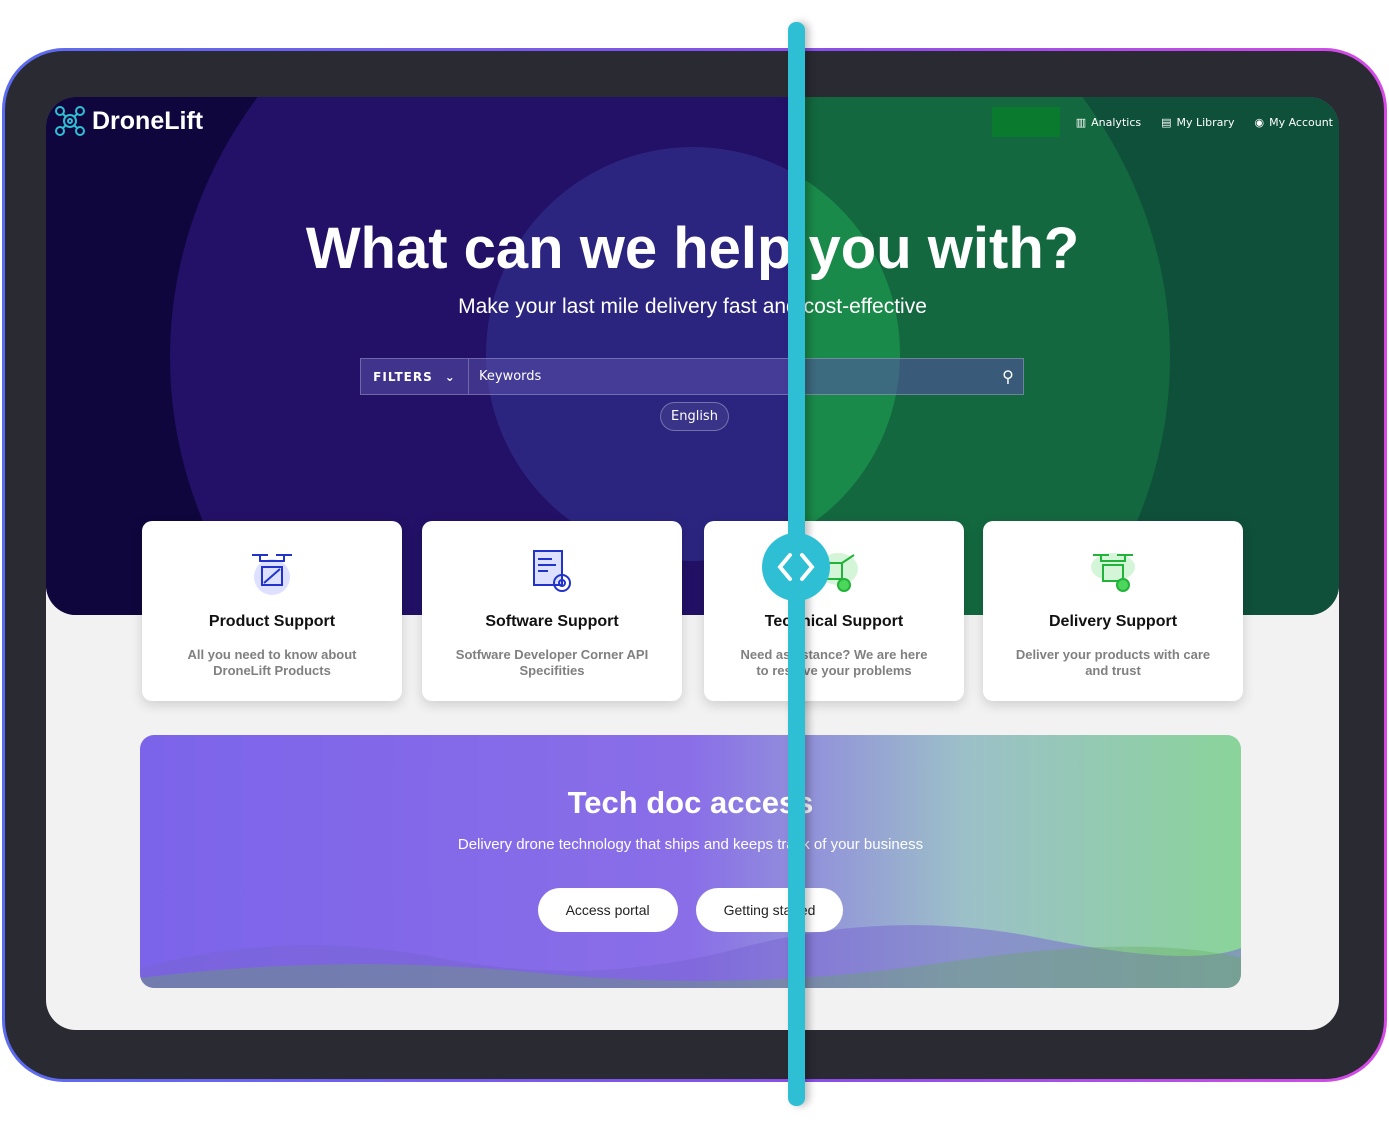 This screenshot has width=1389, height=1129. I want to click on drone-logo-icon, so click(70, 121).